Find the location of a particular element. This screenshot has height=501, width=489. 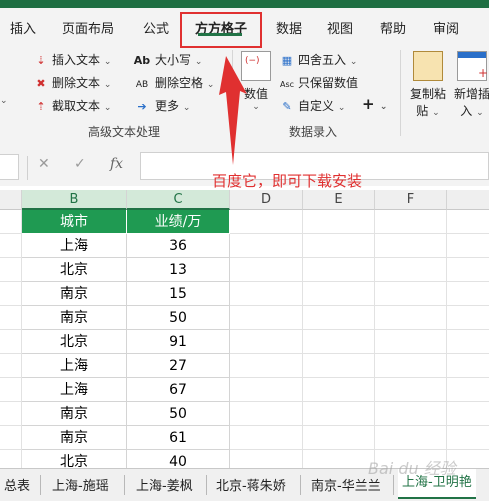

annotation-arrow is located at coordinates (233, 110).